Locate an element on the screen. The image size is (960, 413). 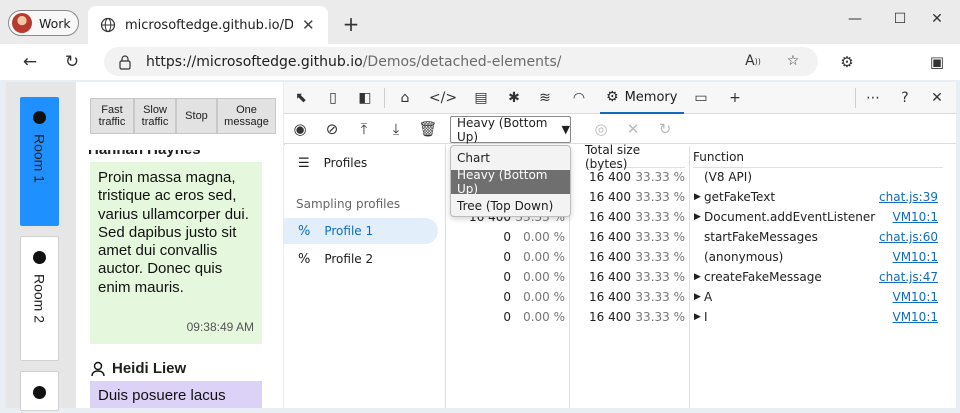
globe-icon is located at coordinates (108, 25).